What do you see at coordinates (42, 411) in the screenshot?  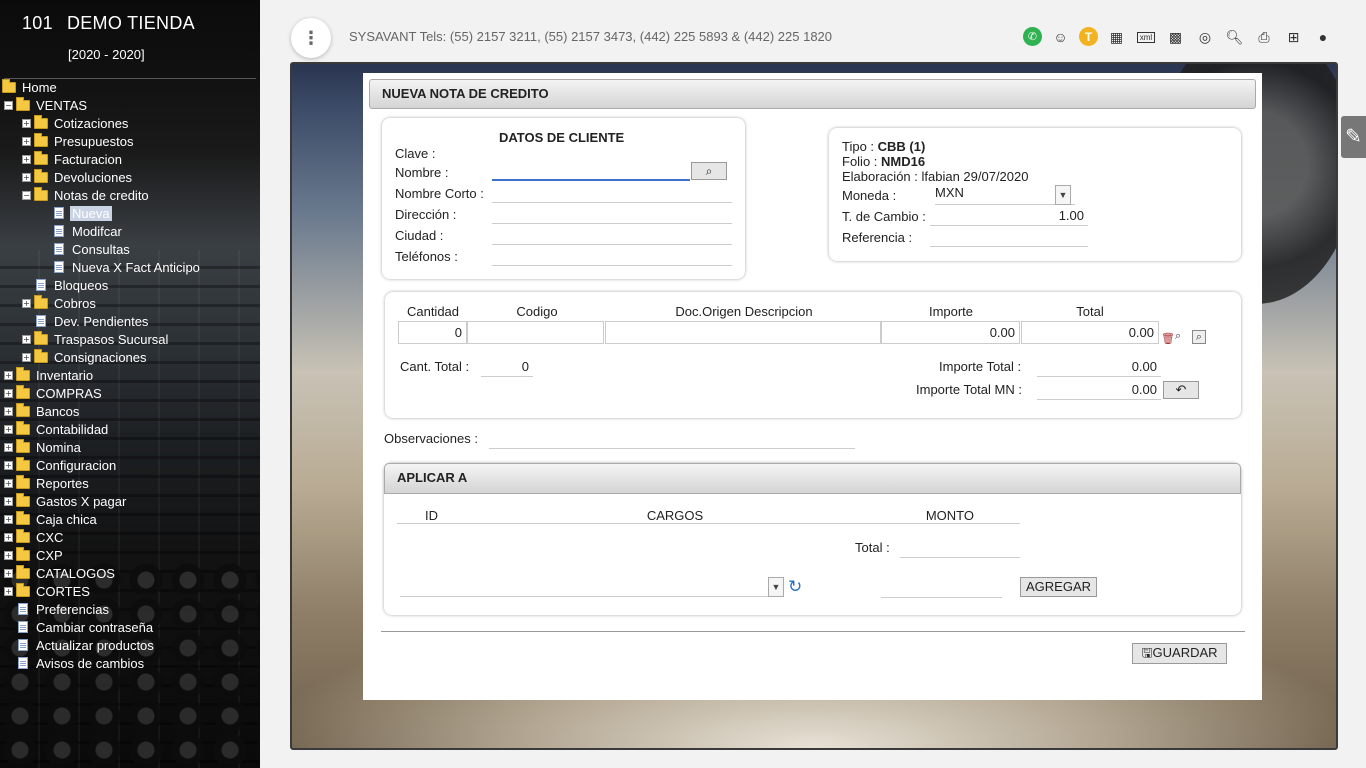 I see `sidebar-item: + Bancos` at bounding box center [42, 411].